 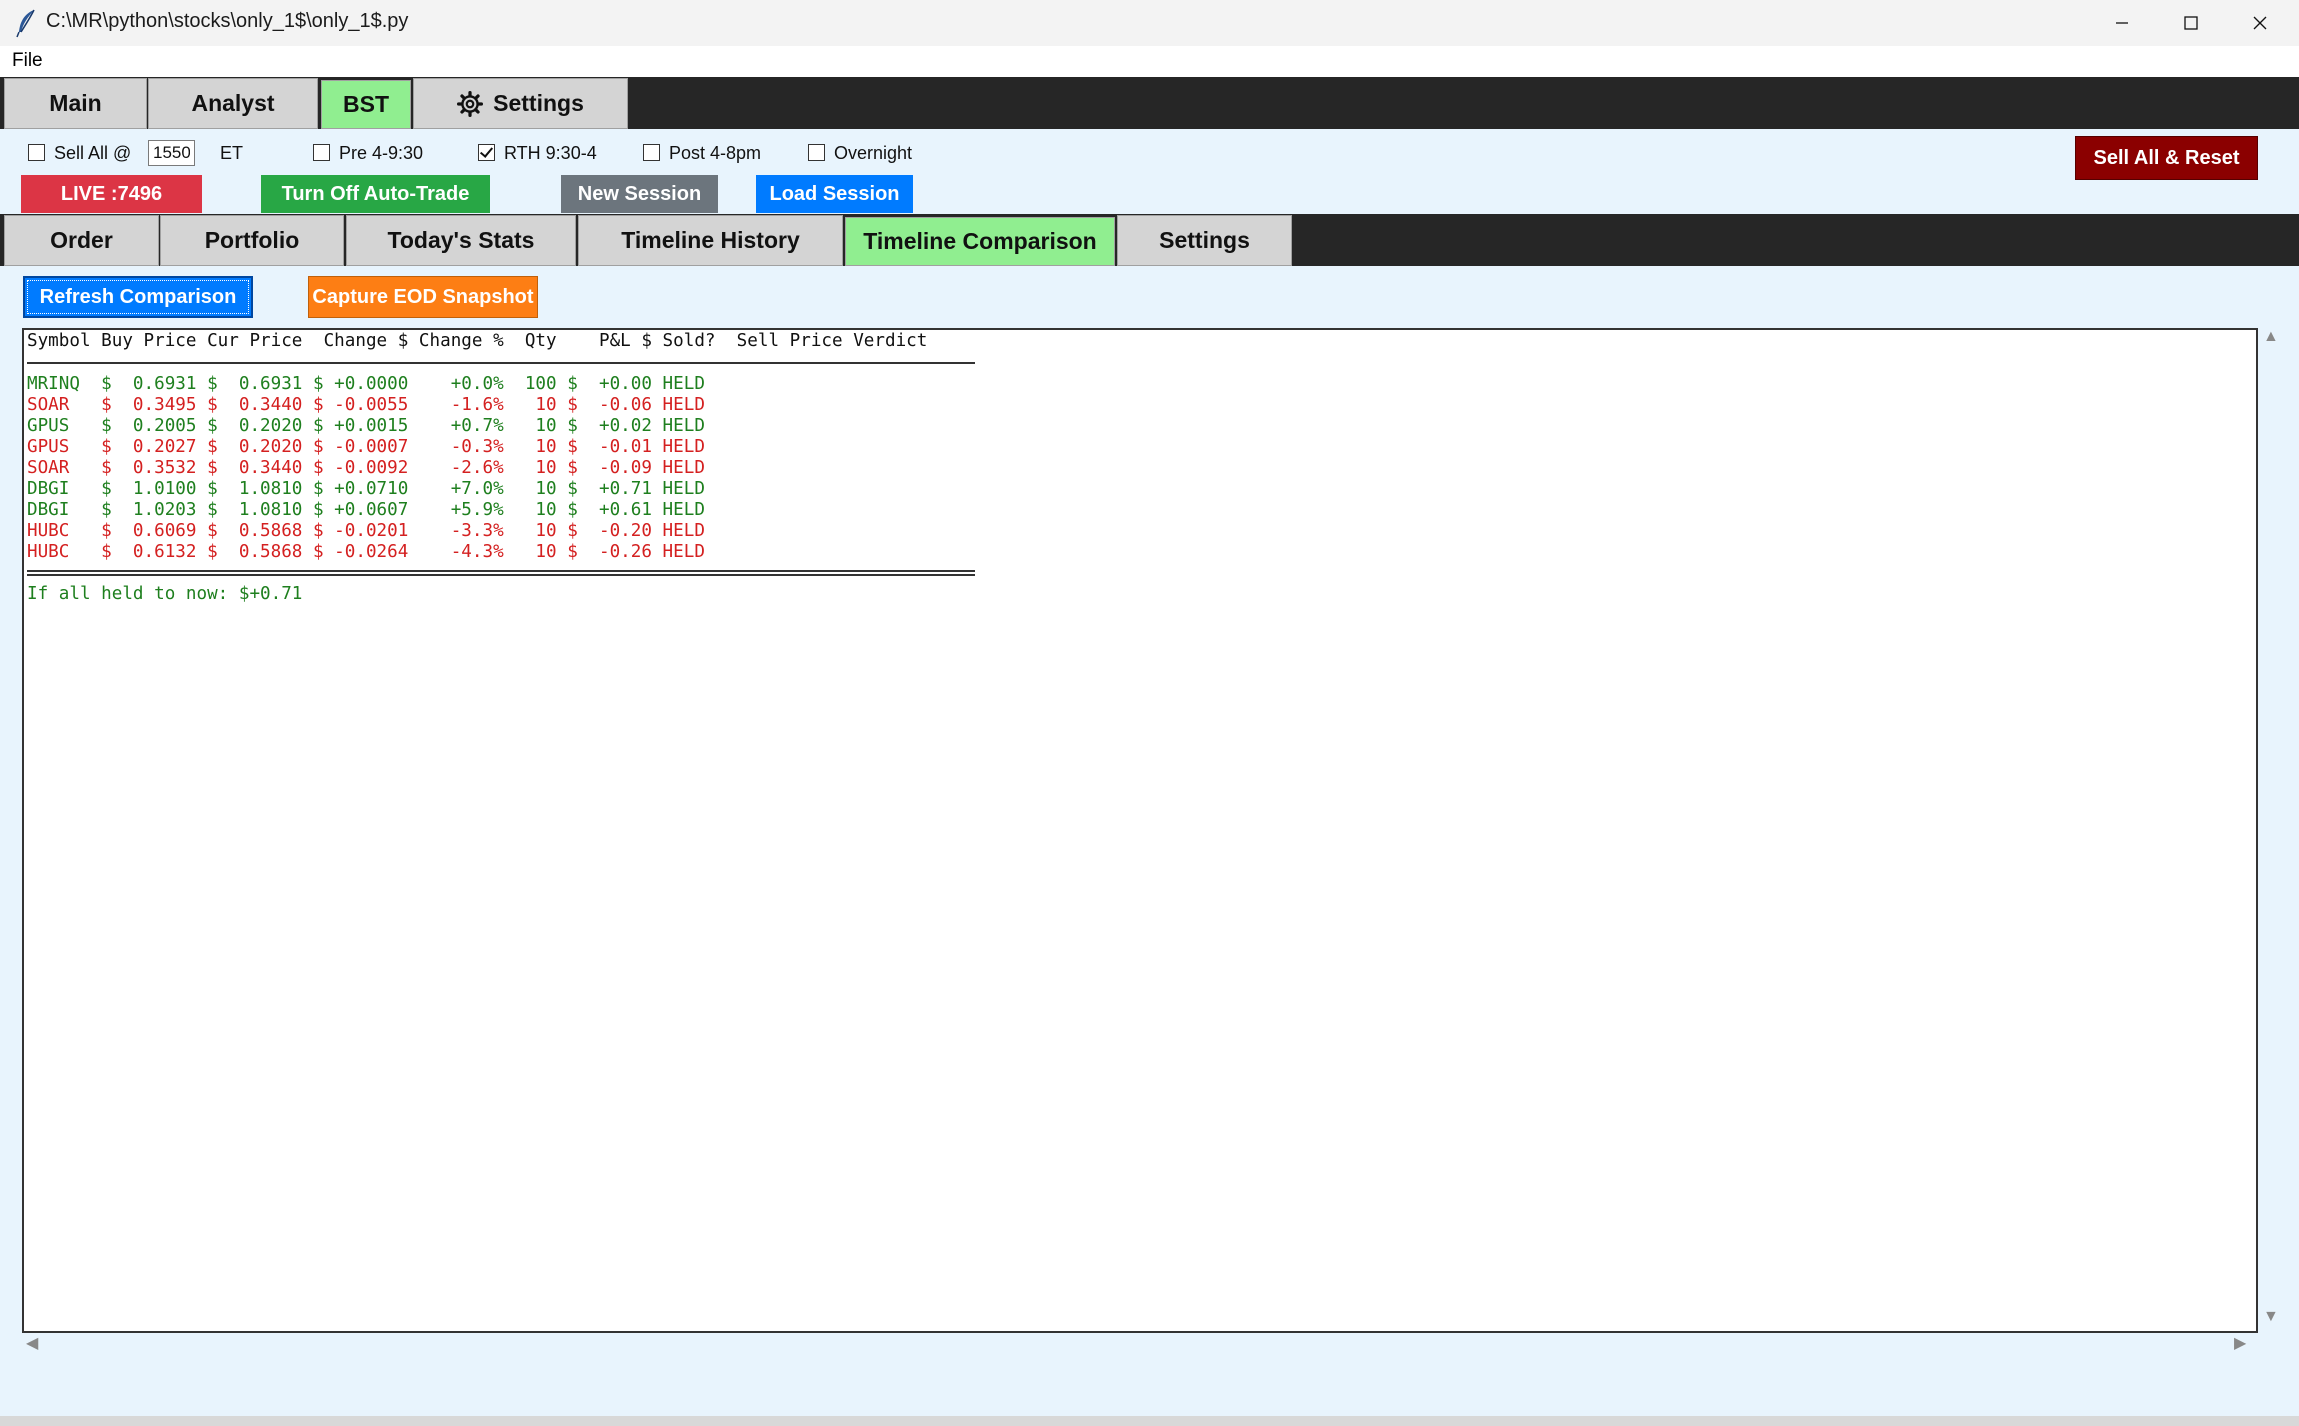 I want to click on tab-bst: BST, so click(x=366, y=104).